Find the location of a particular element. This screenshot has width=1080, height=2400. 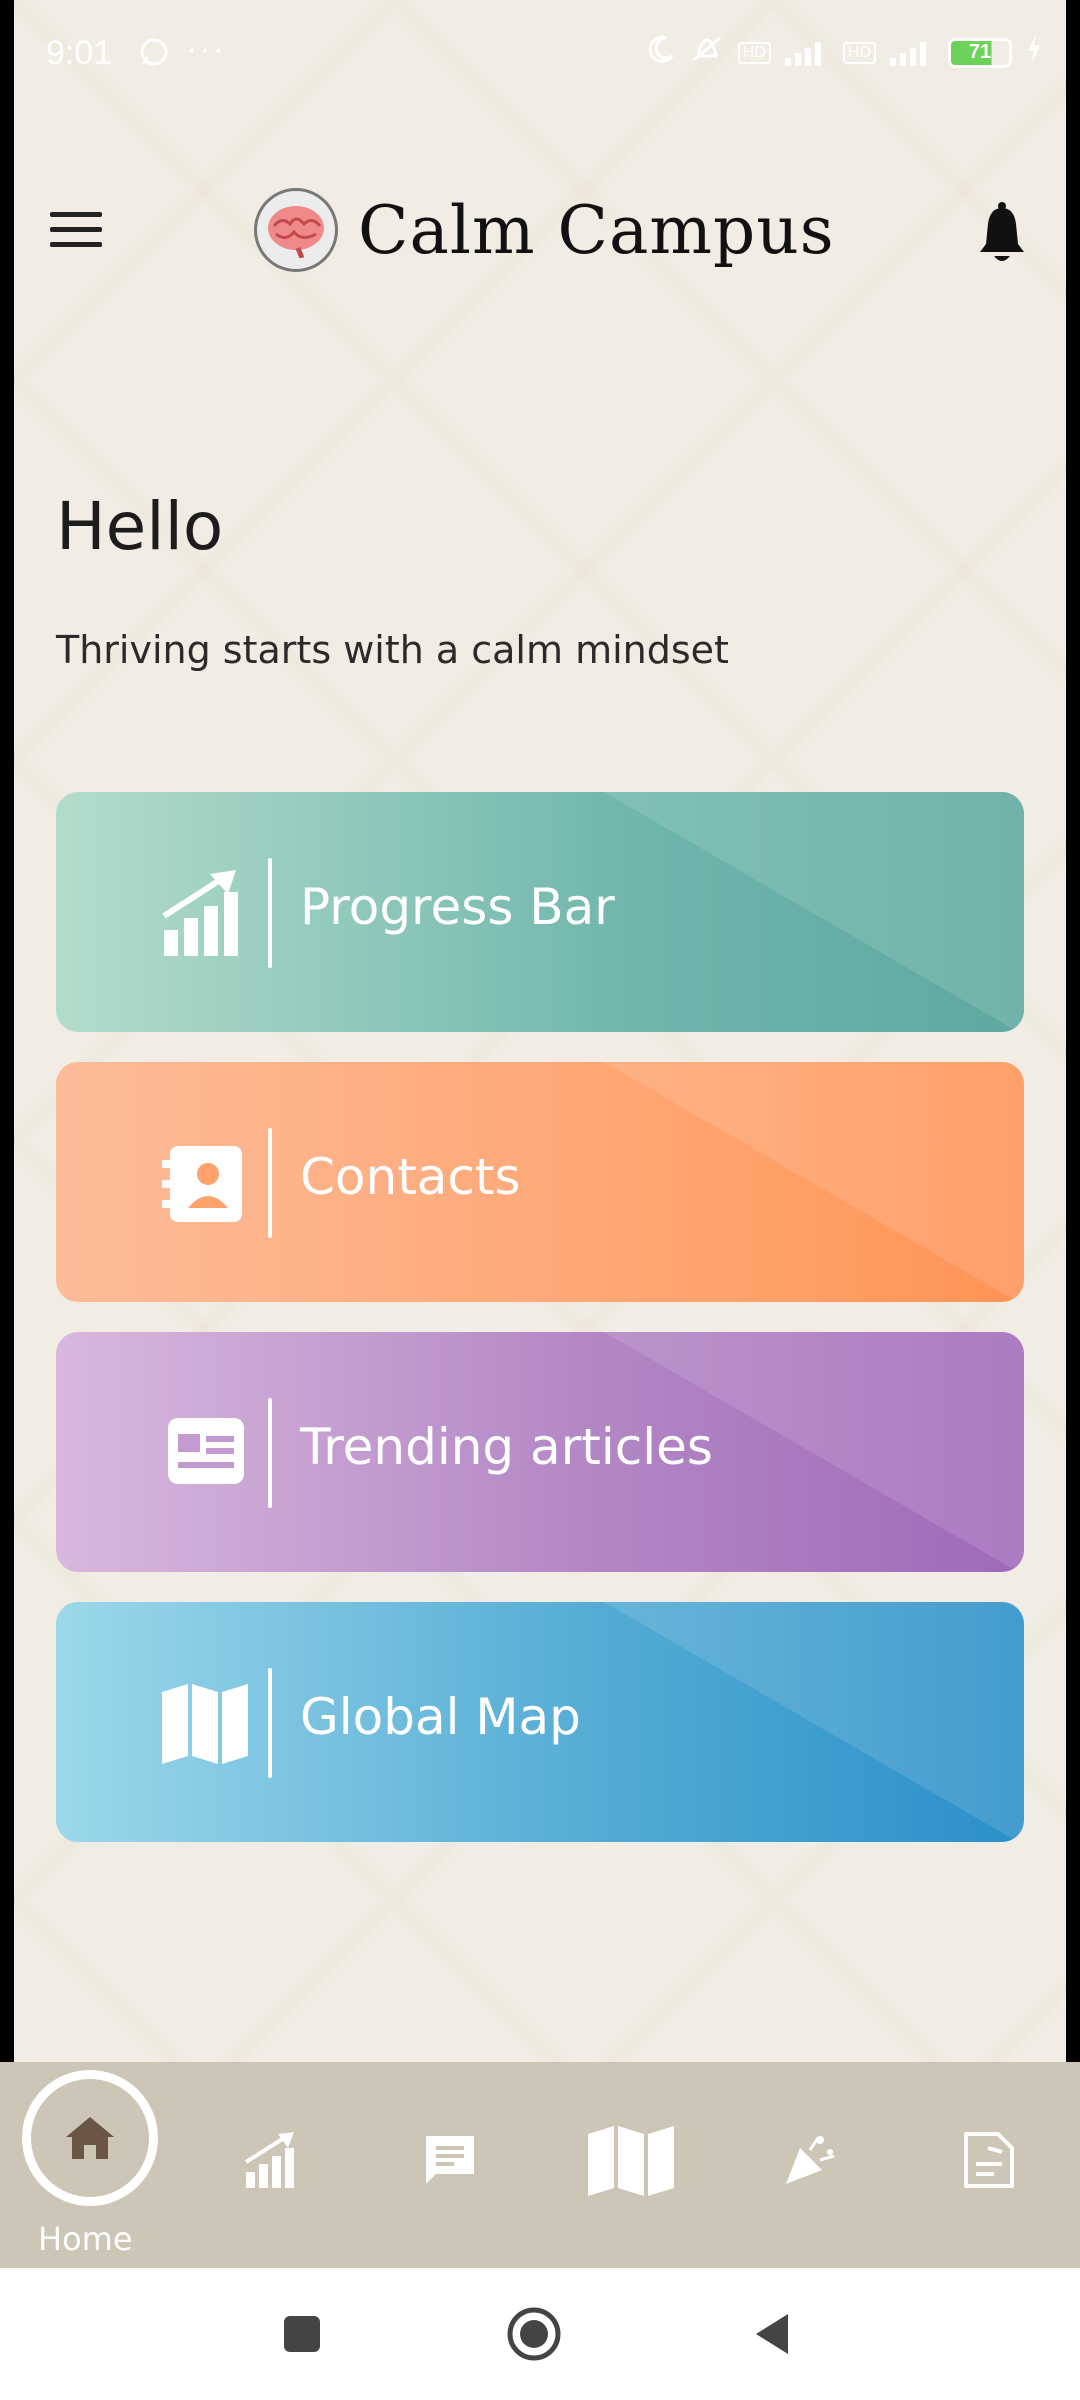

nav-celebrate is located at coordinates (810, 2160).